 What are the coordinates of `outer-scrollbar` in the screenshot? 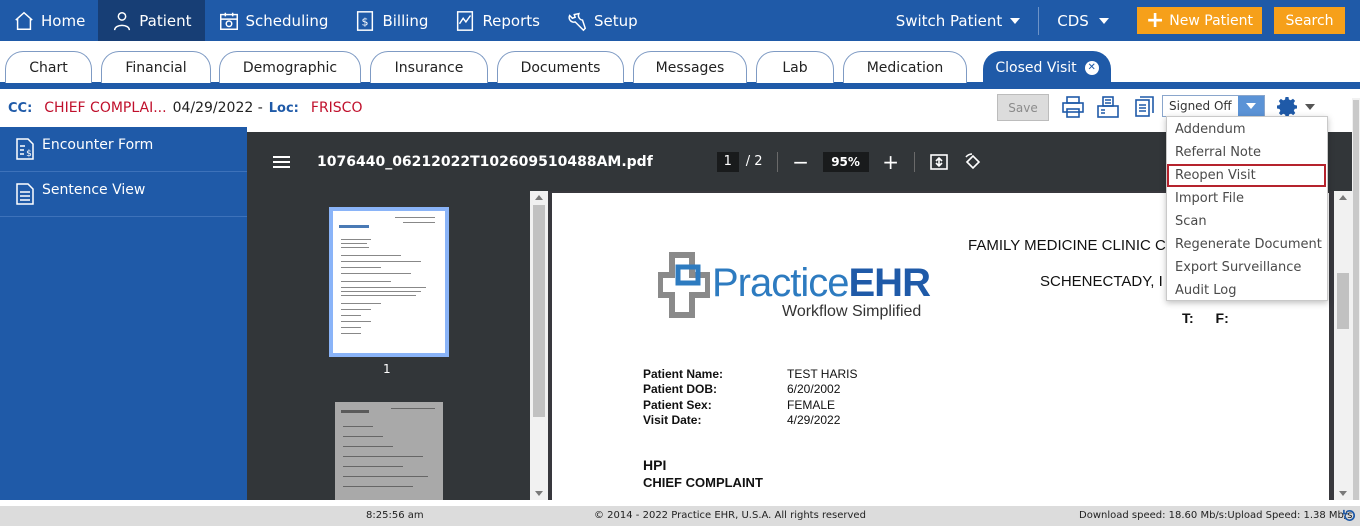 It's located at (1356, 299).